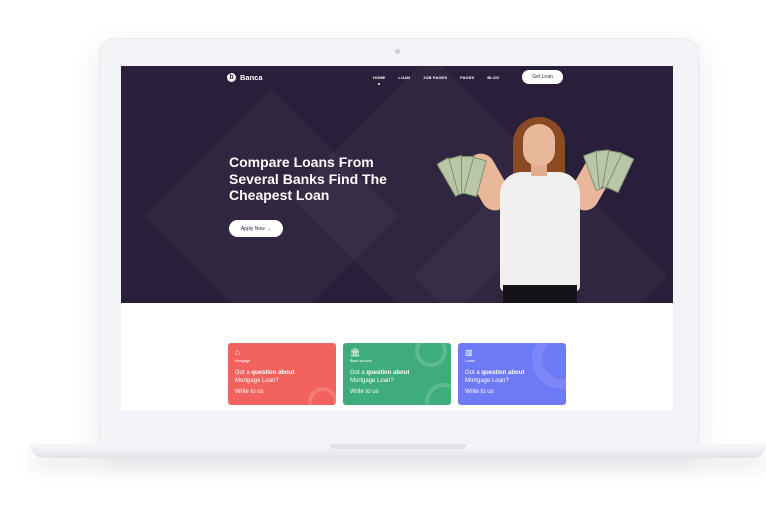 This screenshot has height=512, width=766. I want to click on cash-right-icon, so click(608, 171).